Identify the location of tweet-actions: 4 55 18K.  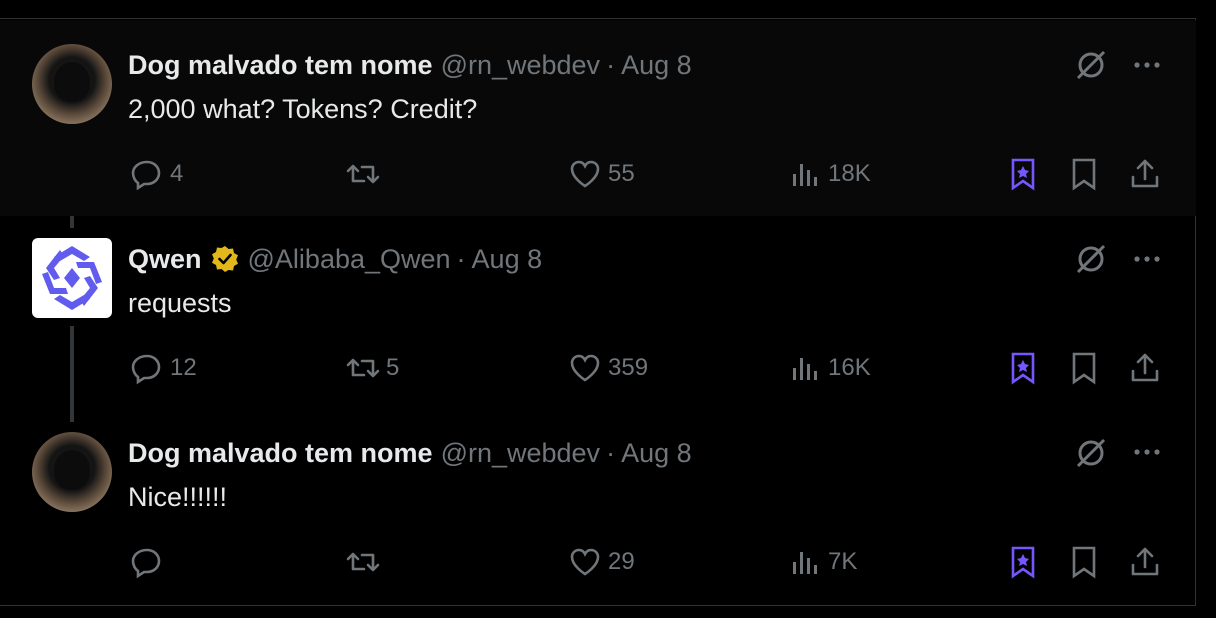
(648, 174).